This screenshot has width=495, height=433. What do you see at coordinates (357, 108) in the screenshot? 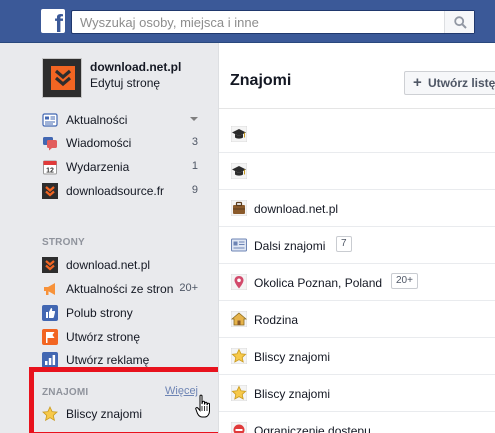
I see `divider` at bounding box center [357, 108].